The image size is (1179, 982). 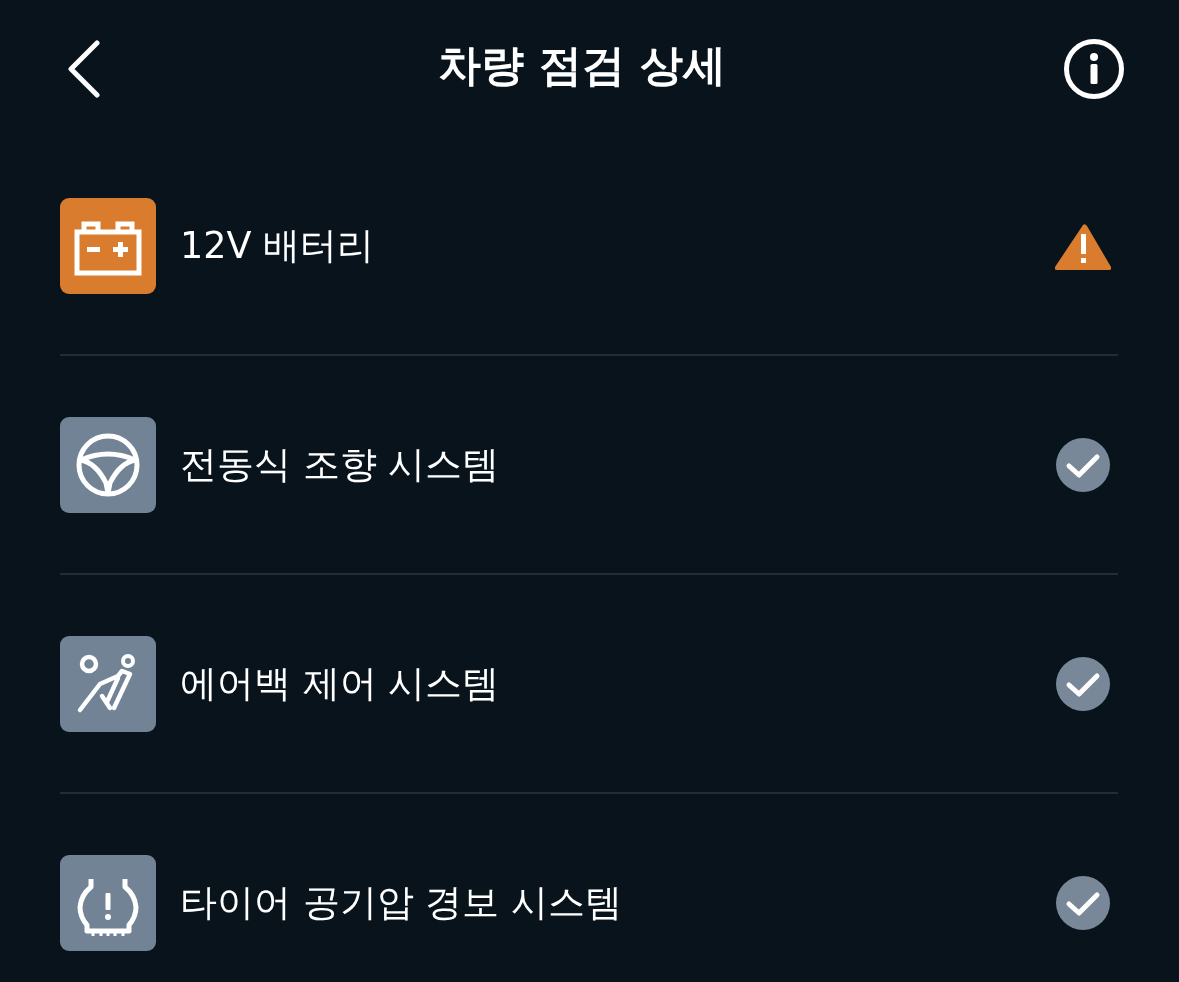 What do you see at coordinates (340, 683) in the screenshot?
I see `item-label: 에어백 제어 시스템` at bounding box center [340, 683].